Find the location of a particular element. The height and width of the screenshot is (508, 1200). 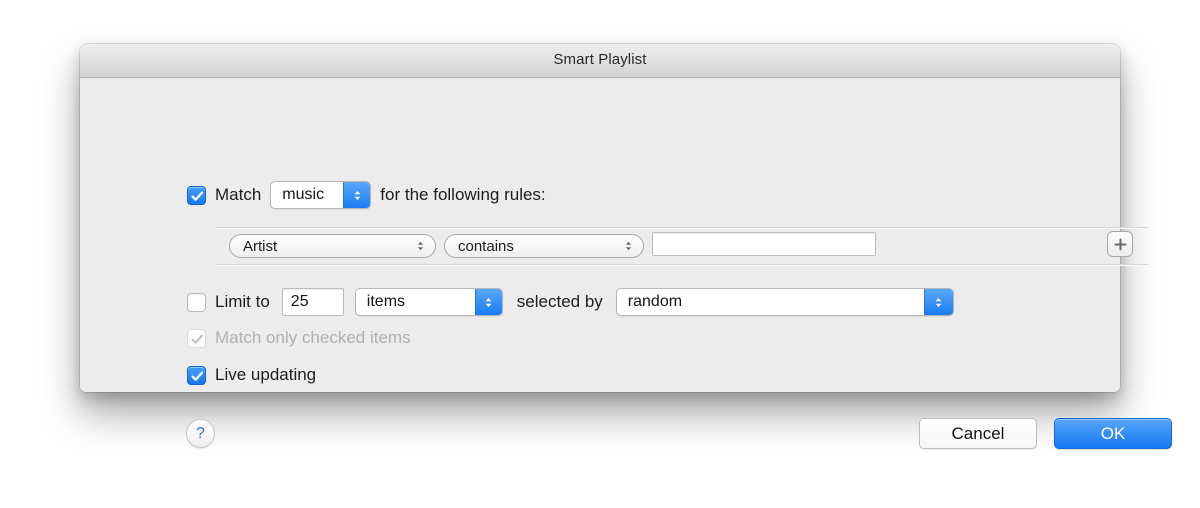

match-only-checked-label: Match only checked items is located at coordinates (313, 337).